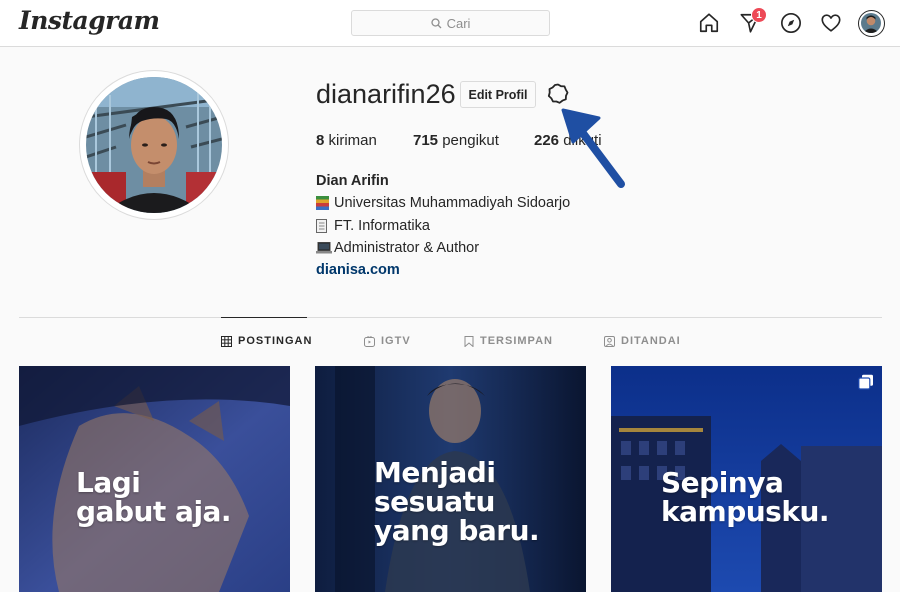 The width and height of the screenshot is (900, 592). What do you see at coordinates (407, 247) in the screenshot?
I see `bio-text: Administrator & Author` at bounding box center [407, 247].